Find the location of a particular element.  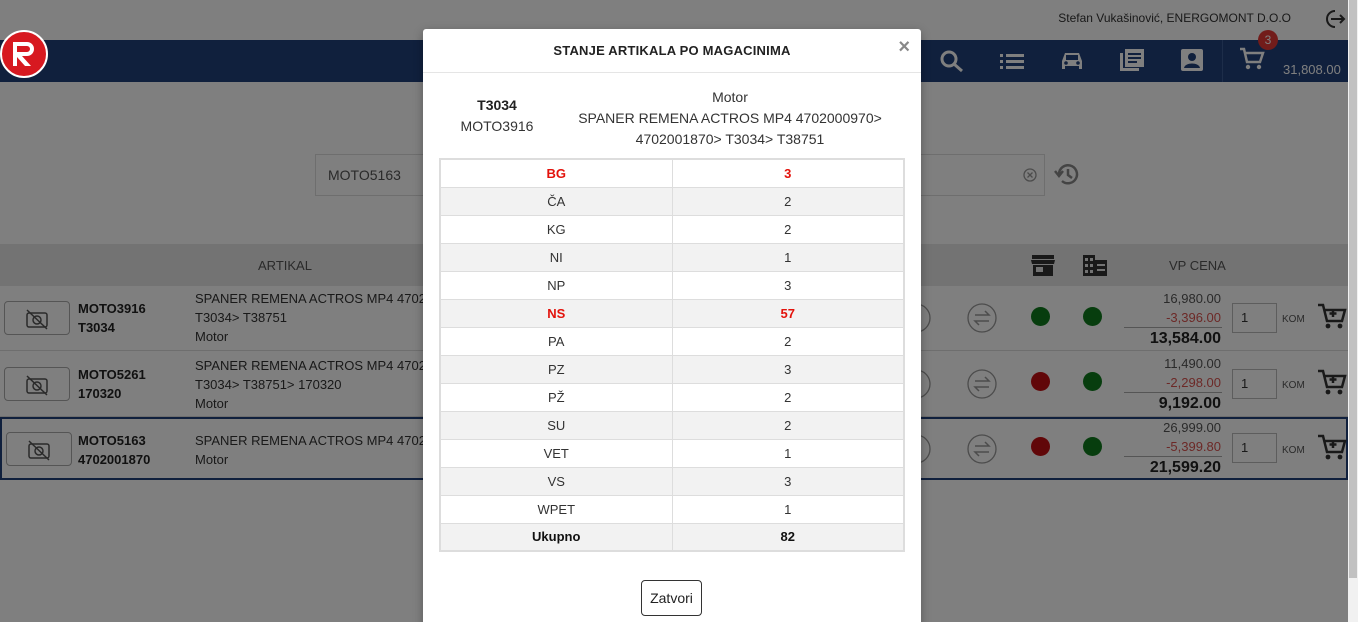

item-group: Motor is located at coordinates (730, 97).